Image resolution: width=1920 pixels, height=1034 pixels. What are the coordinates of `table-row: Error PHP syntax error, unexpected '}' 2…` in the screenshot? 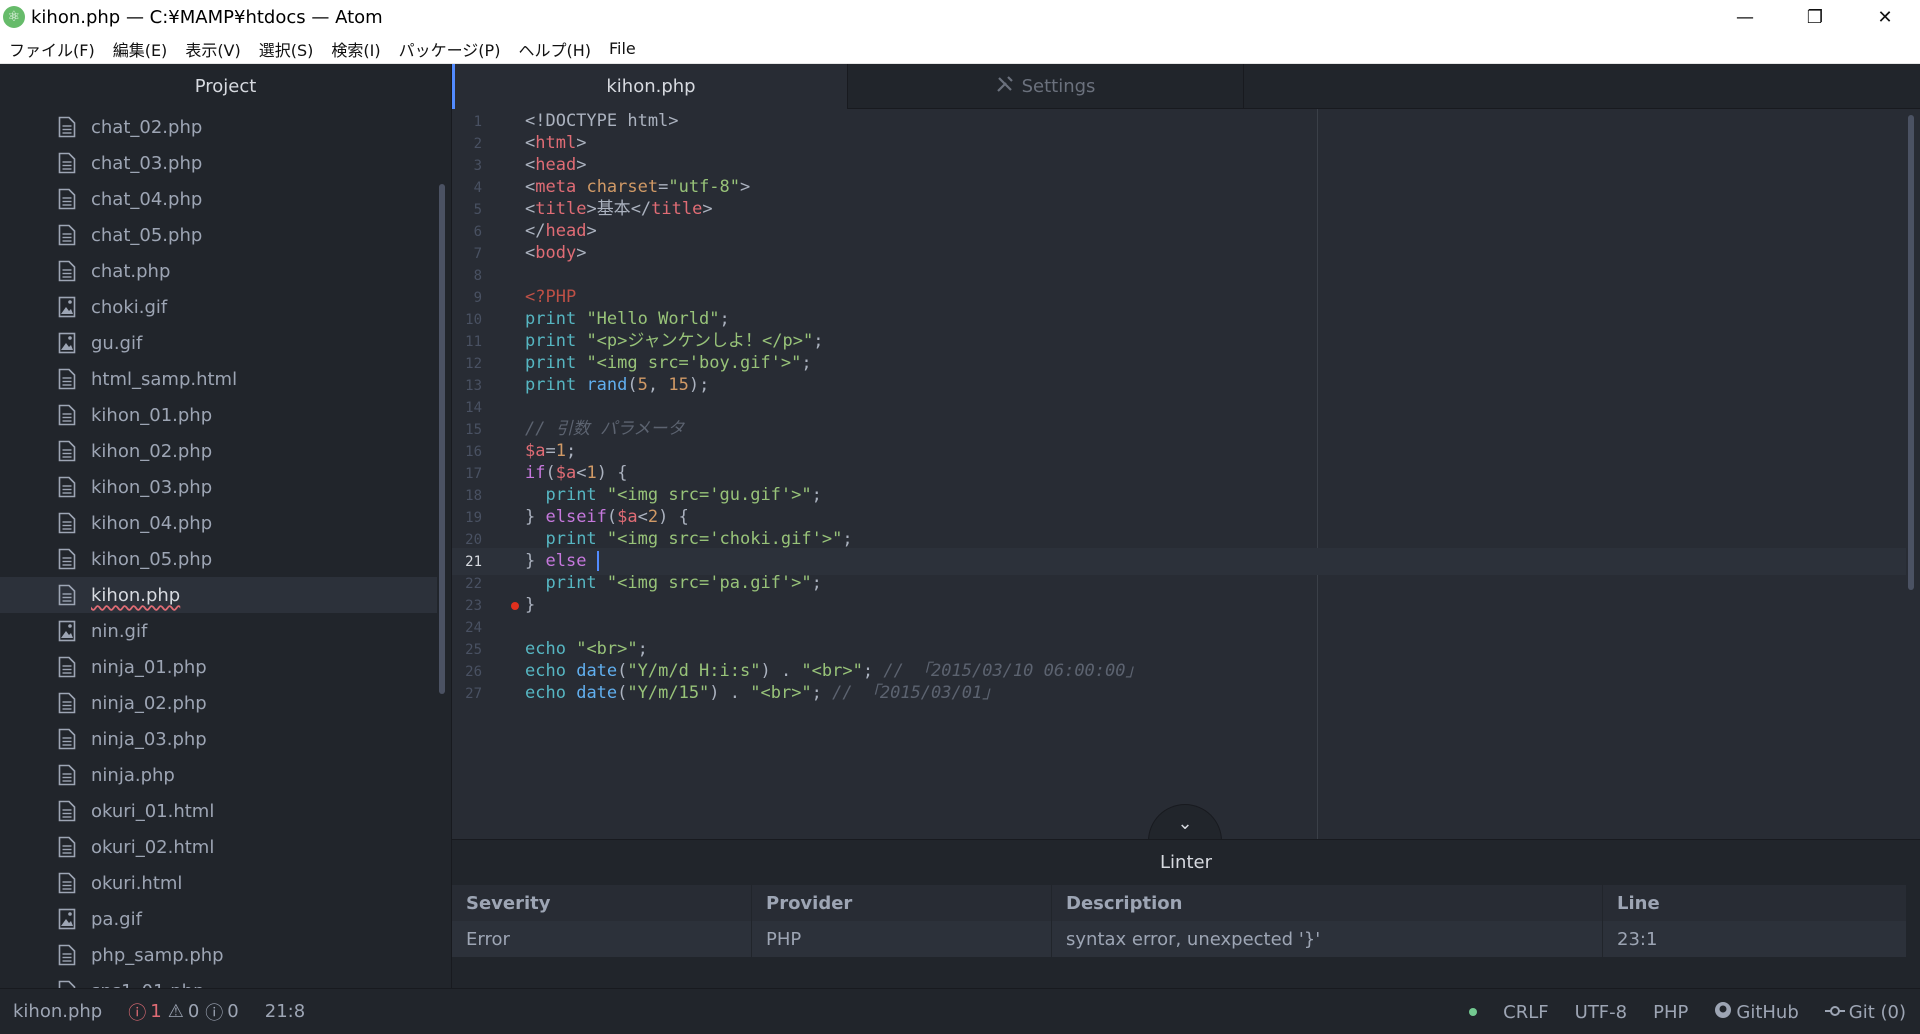 It's located at (1179, 939).